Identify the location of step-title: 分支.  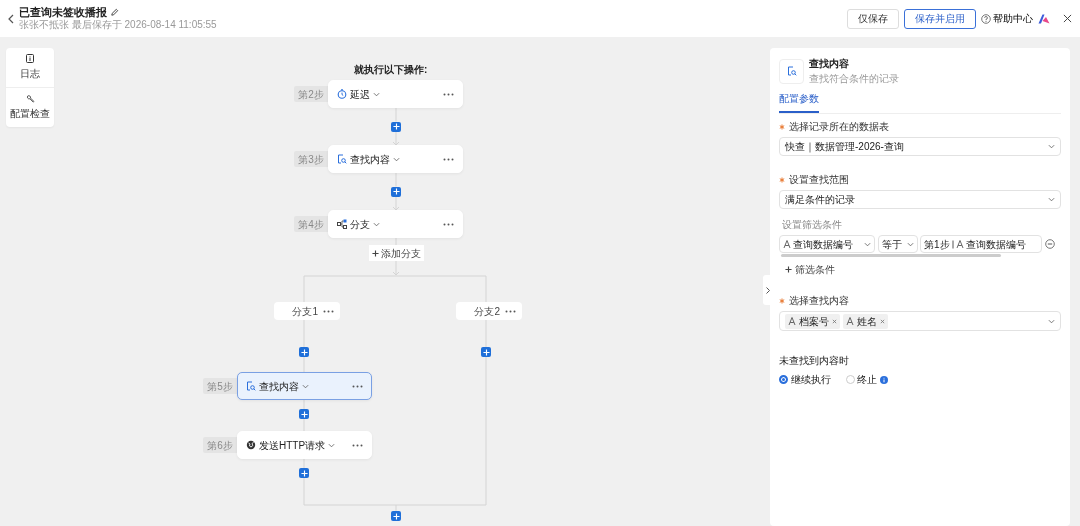
(360, 224).